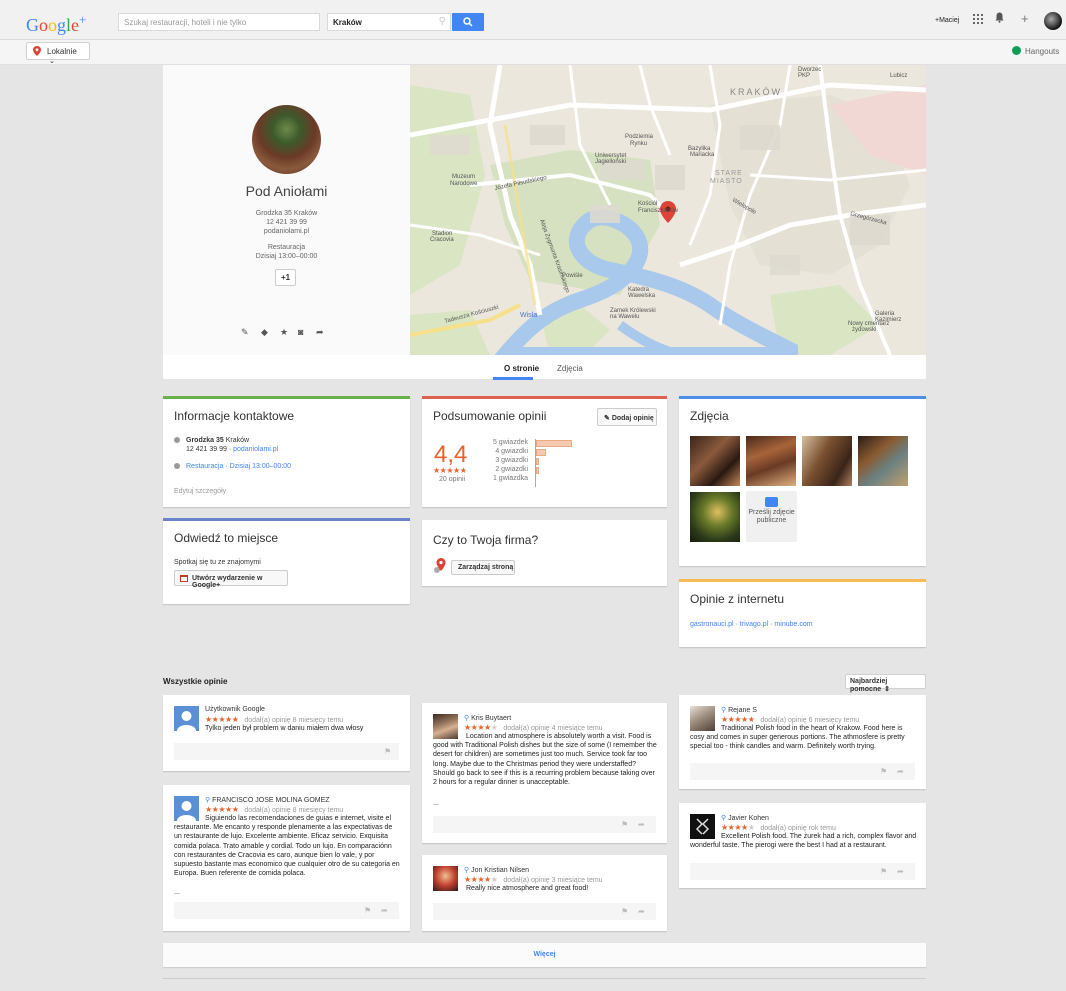  I want to click on histogram-bar, so click(537, 470).